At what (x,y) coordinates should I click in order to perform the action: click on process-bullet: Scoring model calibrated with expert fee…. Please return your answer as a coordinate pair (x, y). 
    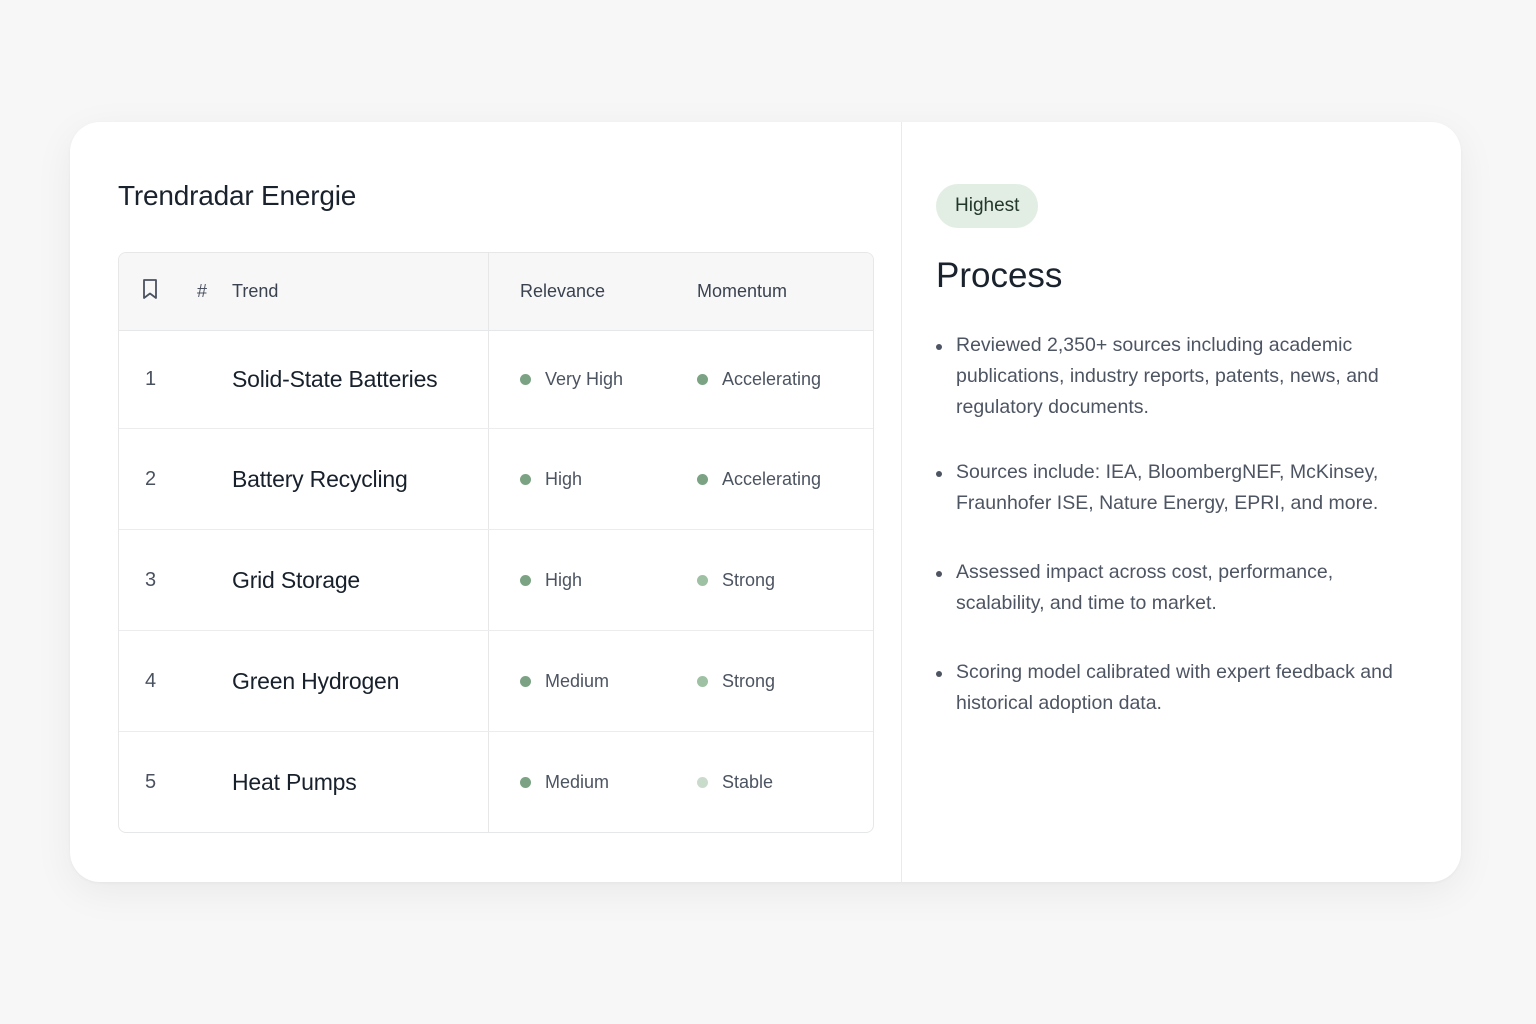
    Looking at the image, I should click on (1181, 688).